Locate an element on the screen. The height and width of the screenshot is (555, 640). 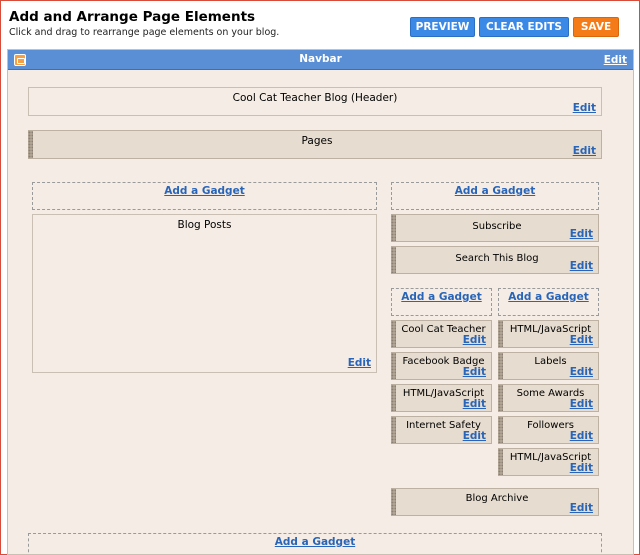
footer-add-gadget-label: Add a Gadget is located at coordinates (315, 542).